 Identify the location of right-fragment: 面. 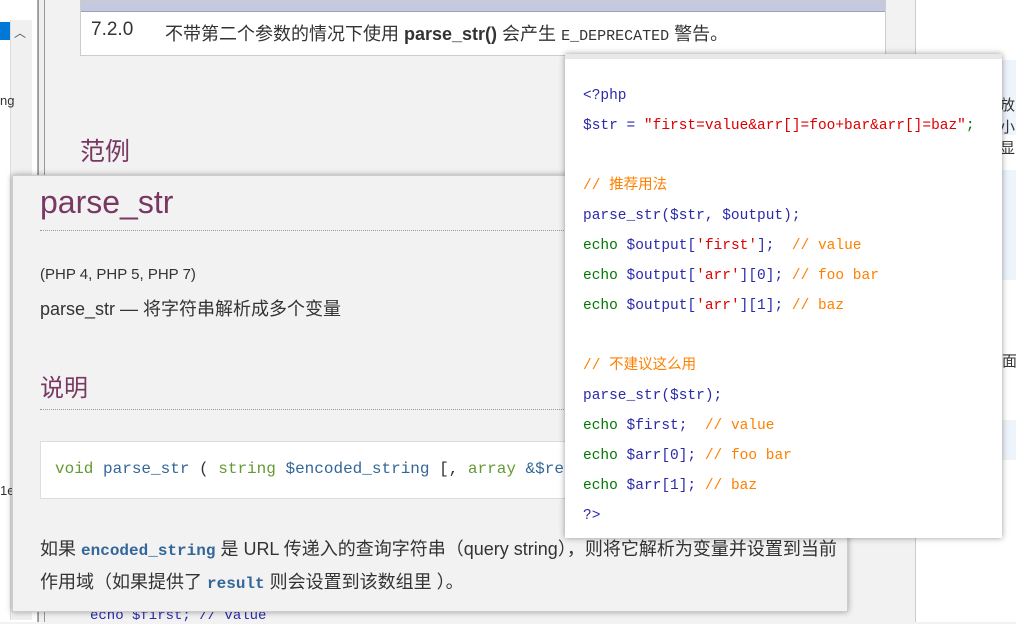
(1009, 361).